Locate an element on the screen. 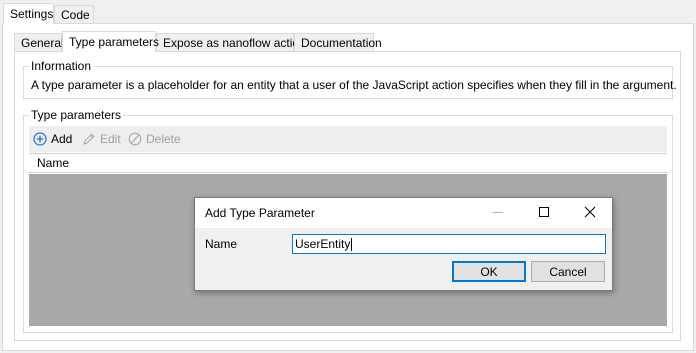 The width and height of the screenshot is (696, 353). cancel-button: Cancel is located at coordinates (568, 271).